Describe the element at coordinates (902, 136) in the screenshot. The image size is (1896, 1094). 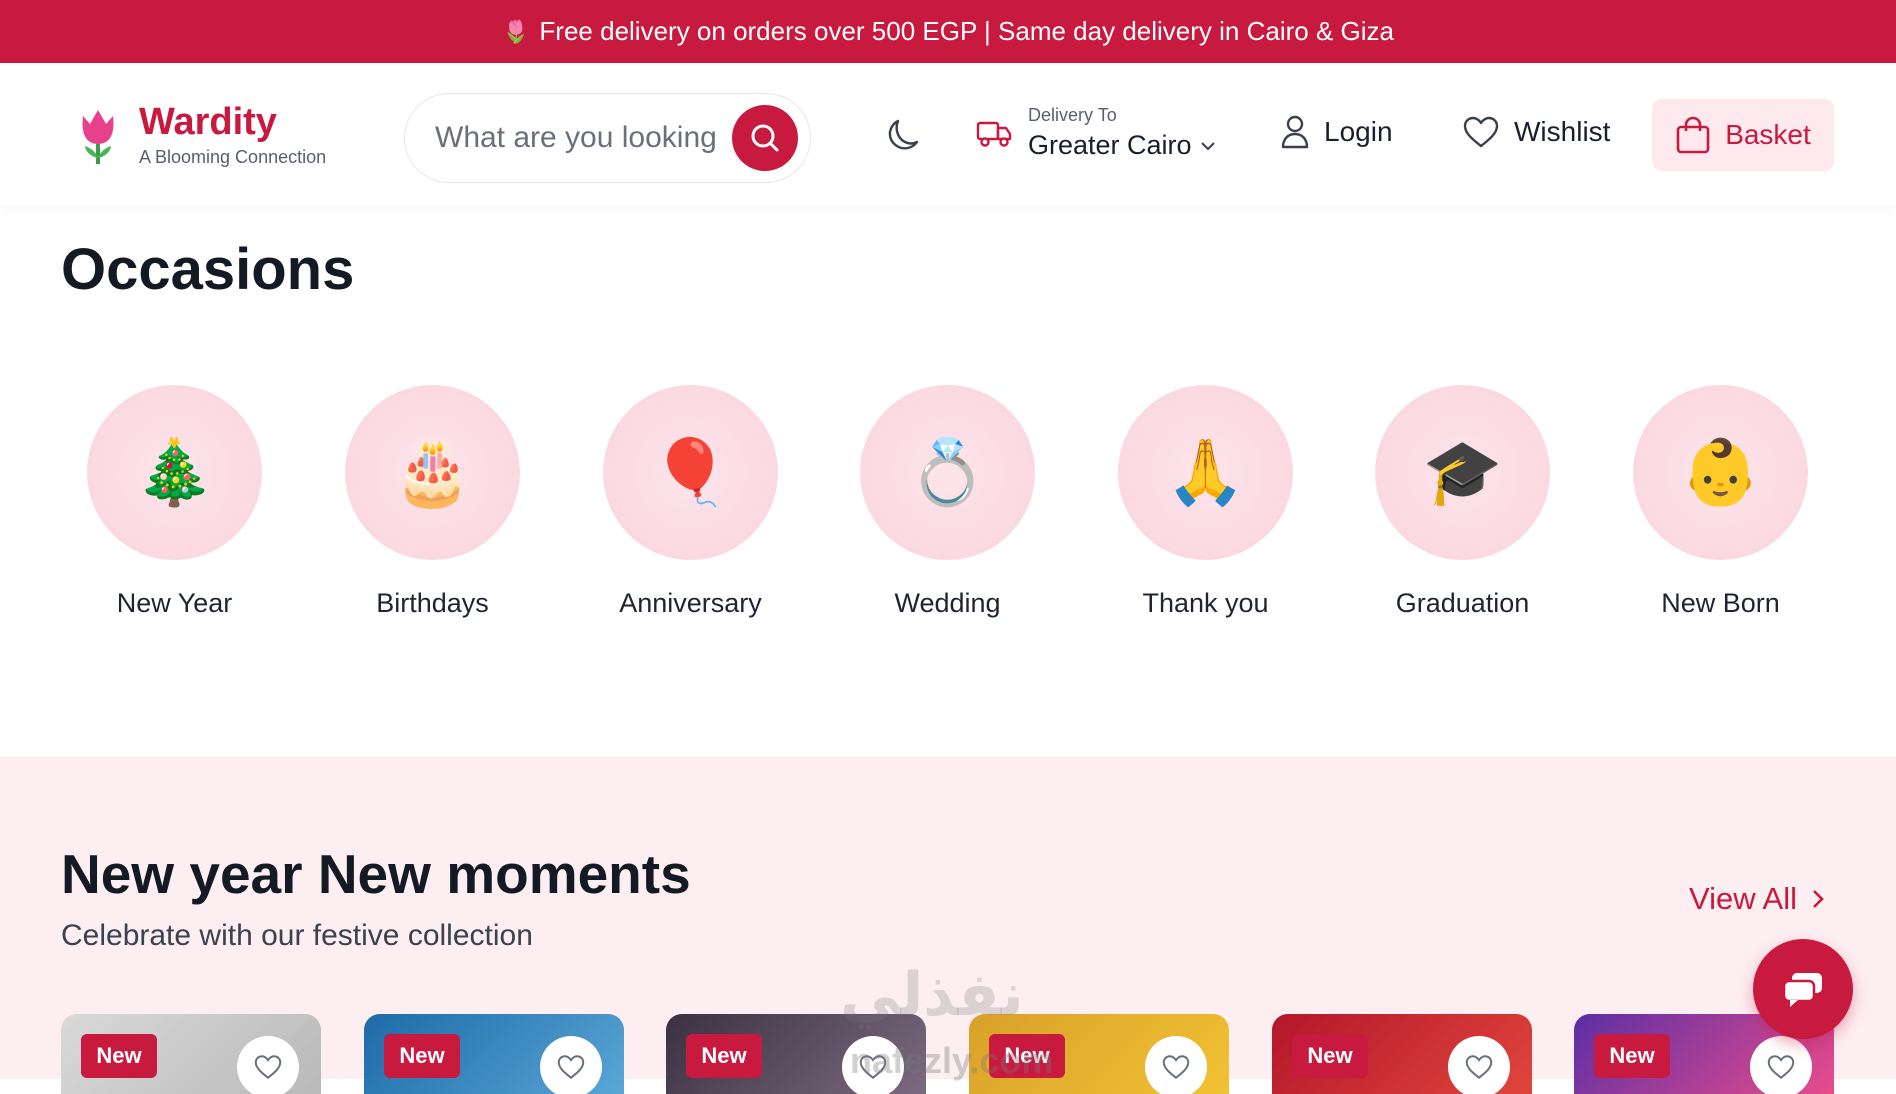
I see `dark-mode-toggle-icon` at that location.